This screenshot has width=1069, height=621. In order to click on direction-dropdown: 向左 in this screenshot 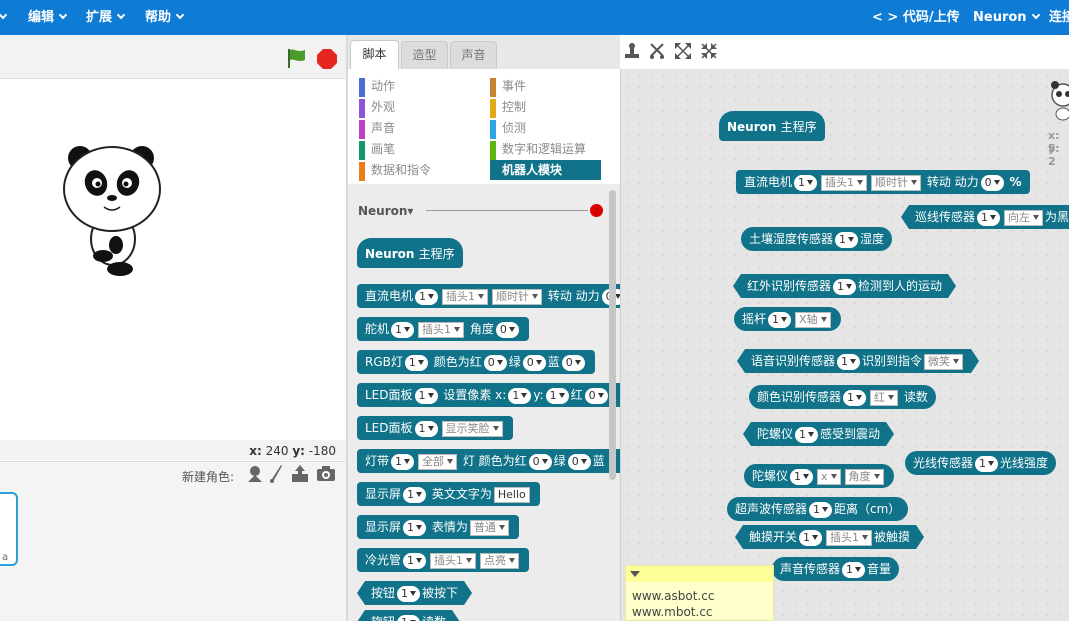, I will do `click(1023, 218)`.